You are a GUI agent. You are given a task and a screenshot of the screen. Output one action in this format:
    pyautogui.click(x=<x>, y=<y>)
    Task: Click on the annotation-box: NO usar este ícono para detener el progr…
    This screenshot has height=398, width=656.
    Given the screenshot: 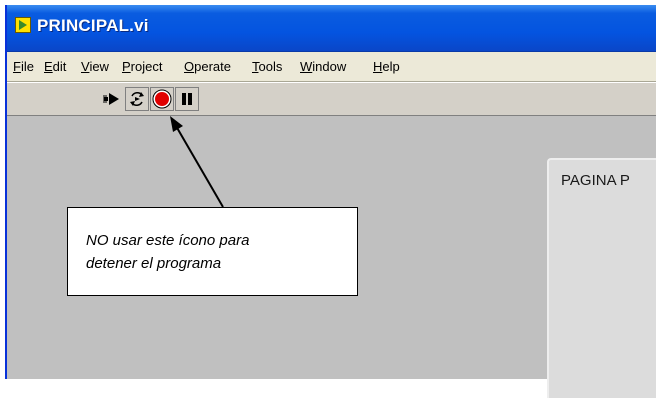 What is the action you would take?
    pyautogui.click(x=212, y=251)
    